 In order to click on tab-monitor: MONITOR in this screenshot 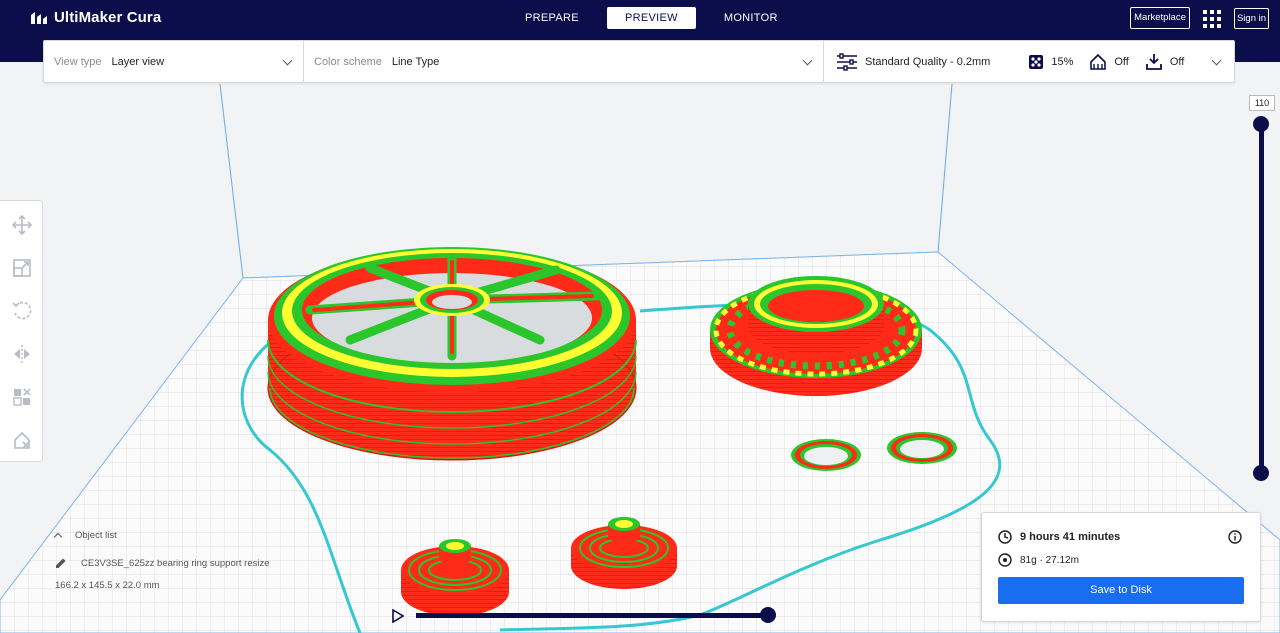, I will do `click(751, 18)`.